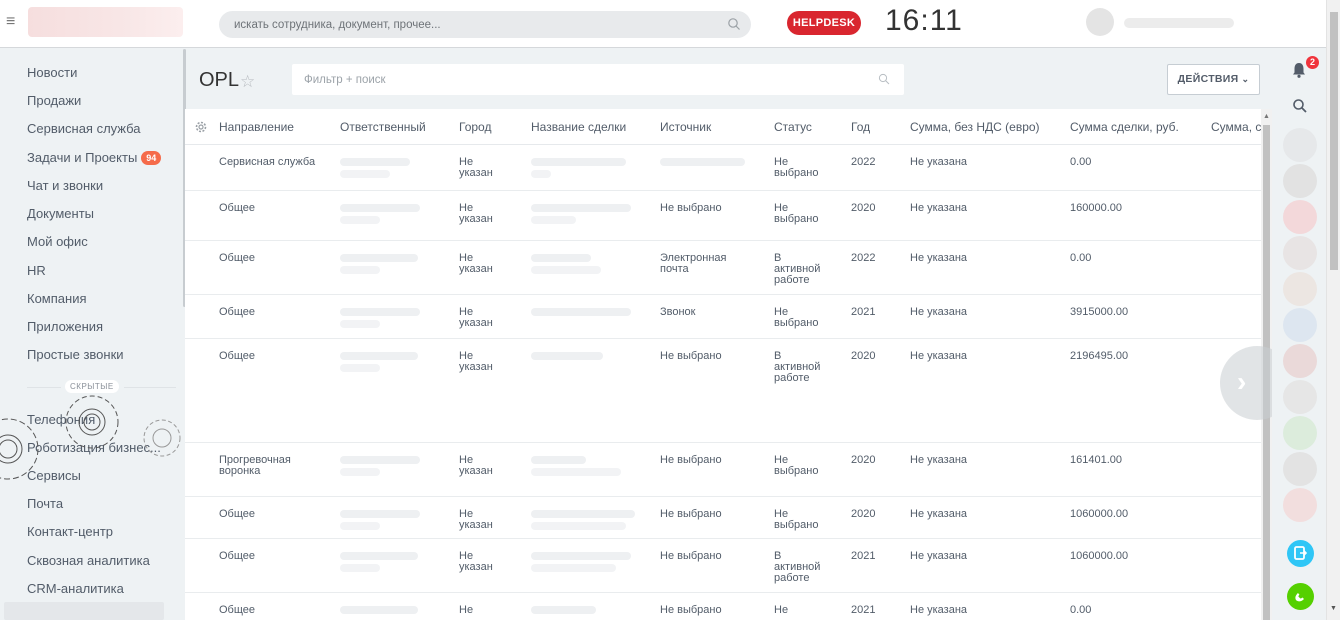 The width and height of the screenshot is (1340, 620). What do you see at coordinates (61, 420) in the screenshot?
I see `menu-item-telephony: Телефония` at bounding box center [61, 420].